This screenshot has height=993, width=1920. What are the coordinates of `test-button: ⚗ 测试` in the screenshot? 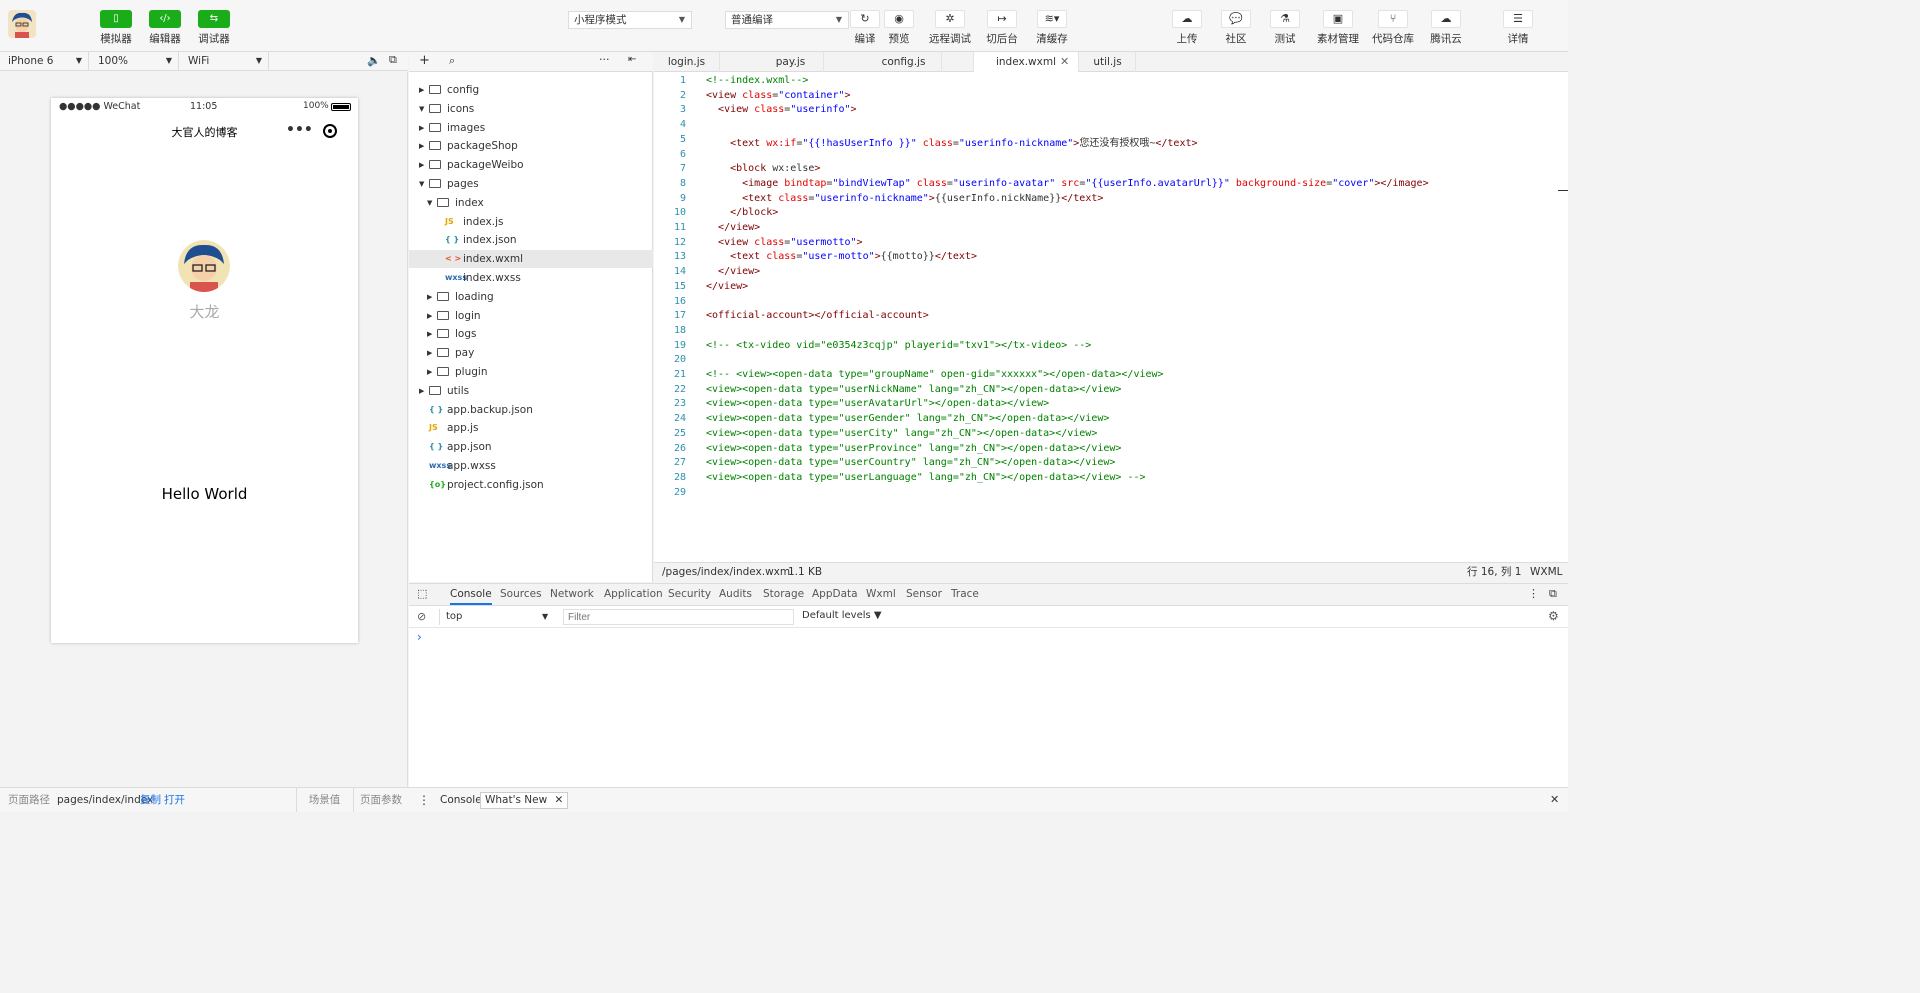 It's located at (1285, 26).